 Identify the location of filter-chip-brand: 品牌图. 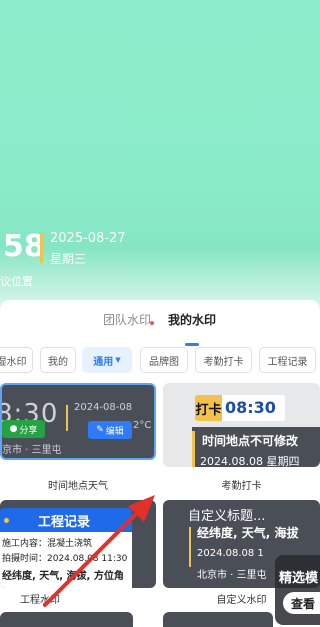
(164, 360).